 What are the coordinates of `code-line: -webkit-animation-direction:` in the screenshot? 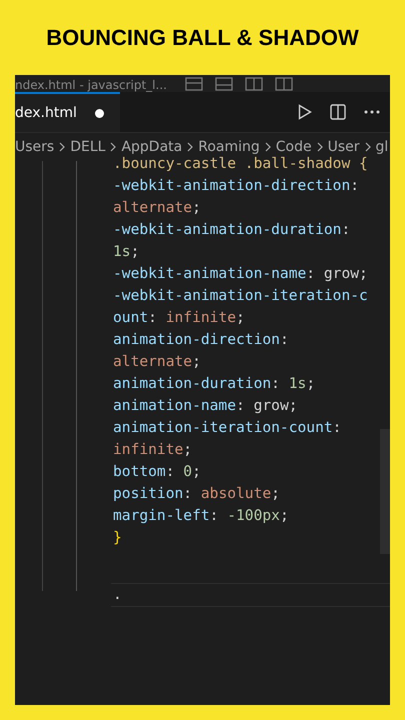 It's located at (236, 185).